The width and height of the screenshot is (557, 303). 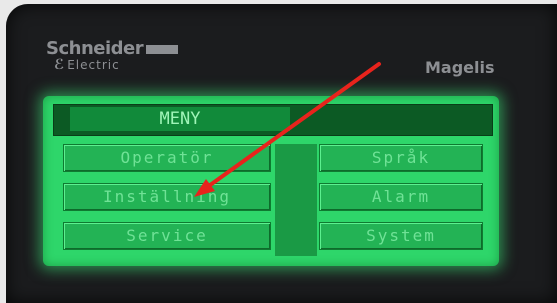 What do you see at coordinates (296, 200) in the screenshot?
I see `center-divider` at bounding box center [296, 200].